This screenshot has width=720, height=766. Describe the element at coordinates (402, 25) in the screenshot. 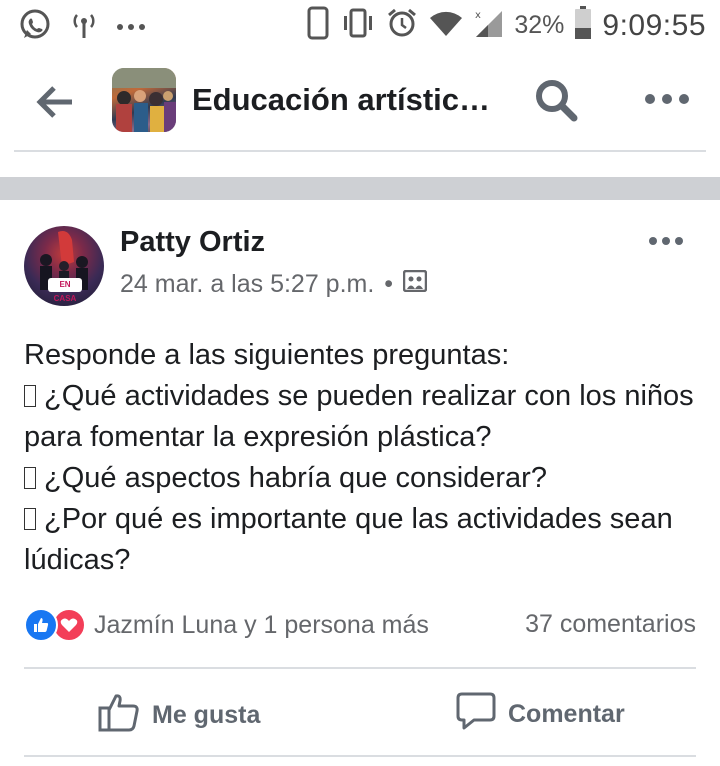

I see `alarm-icon` at that location.